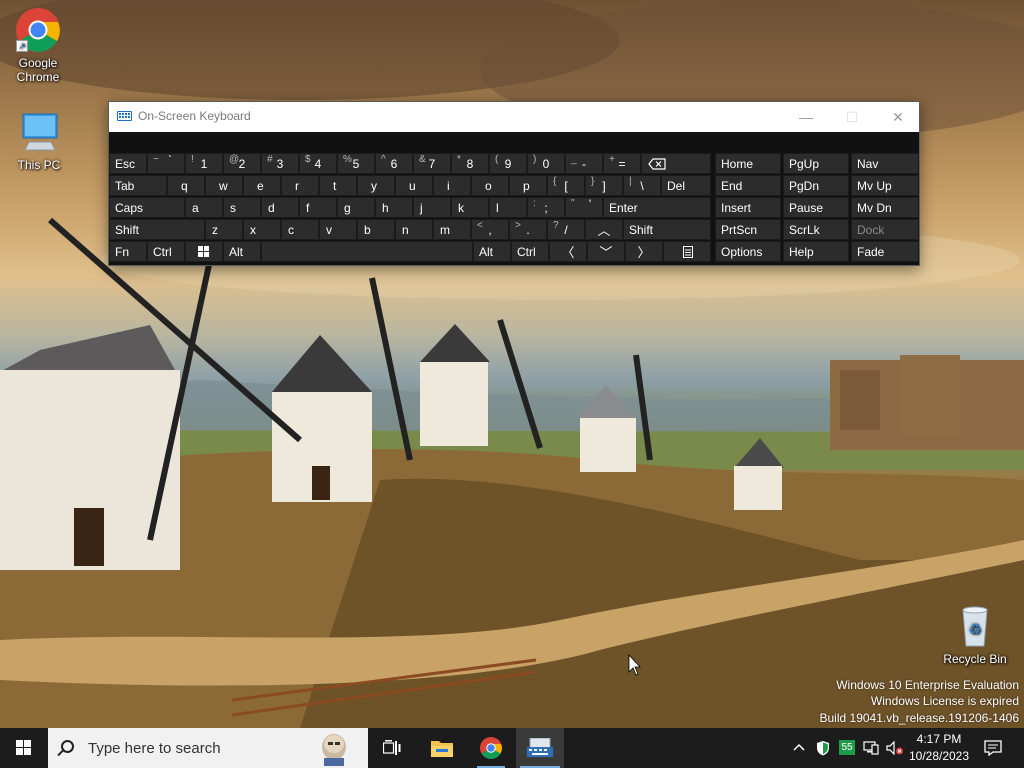  Describe the element at coordinates (490, 185) in the screenshot. I see `key-o: o` at that location.